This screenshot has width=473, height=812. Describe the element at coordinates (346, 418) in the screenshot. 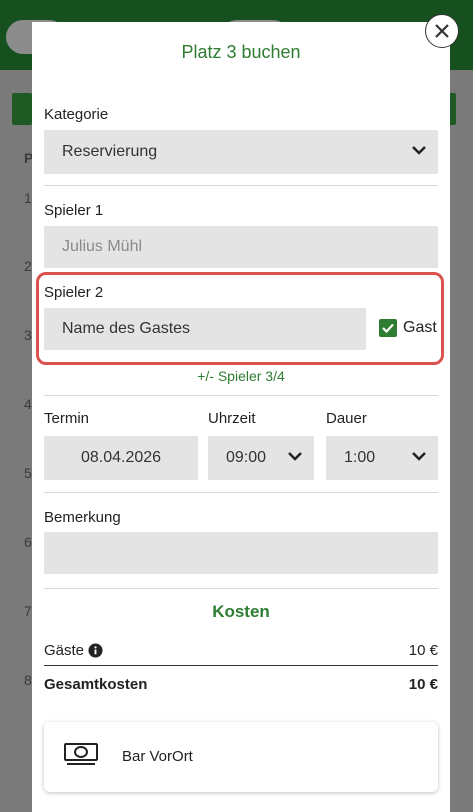

I see `dauer-label: Dauer` at that location.